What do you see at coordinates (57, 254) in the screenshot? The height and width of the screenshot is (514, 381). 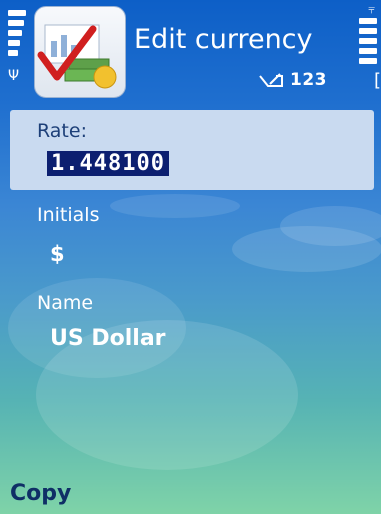 I see `initials-input: $` at bounding box center [57, 254].